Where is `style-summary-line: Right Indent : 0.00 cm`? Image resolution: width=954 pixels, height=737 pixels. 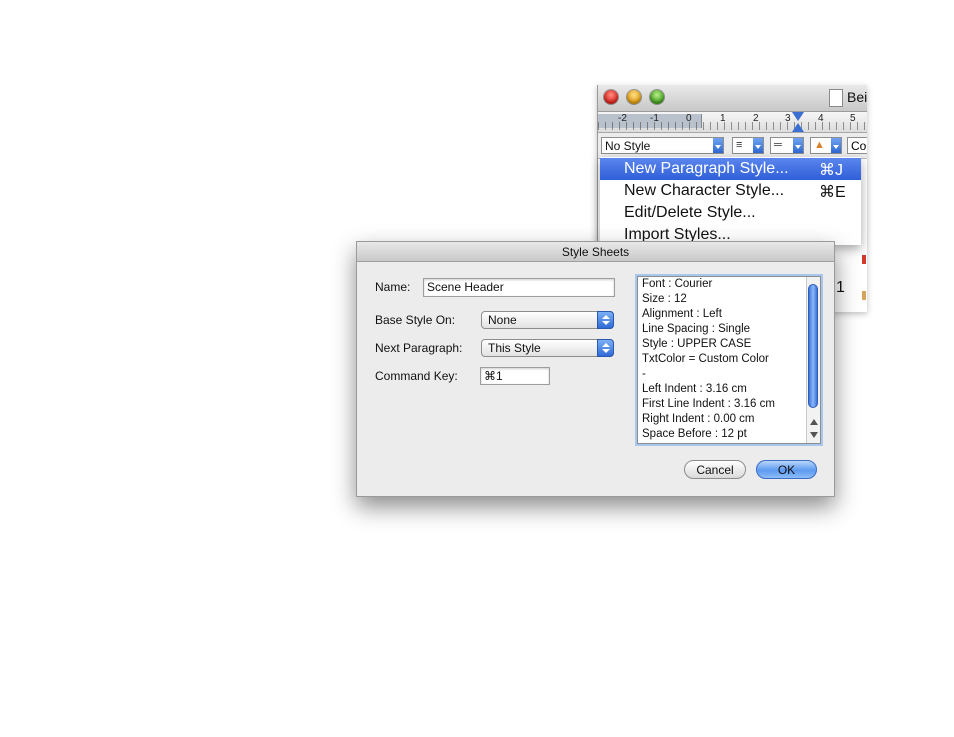
style-summary-line: Right Indent : 0.00 cm is located at coordinates (698, 419).